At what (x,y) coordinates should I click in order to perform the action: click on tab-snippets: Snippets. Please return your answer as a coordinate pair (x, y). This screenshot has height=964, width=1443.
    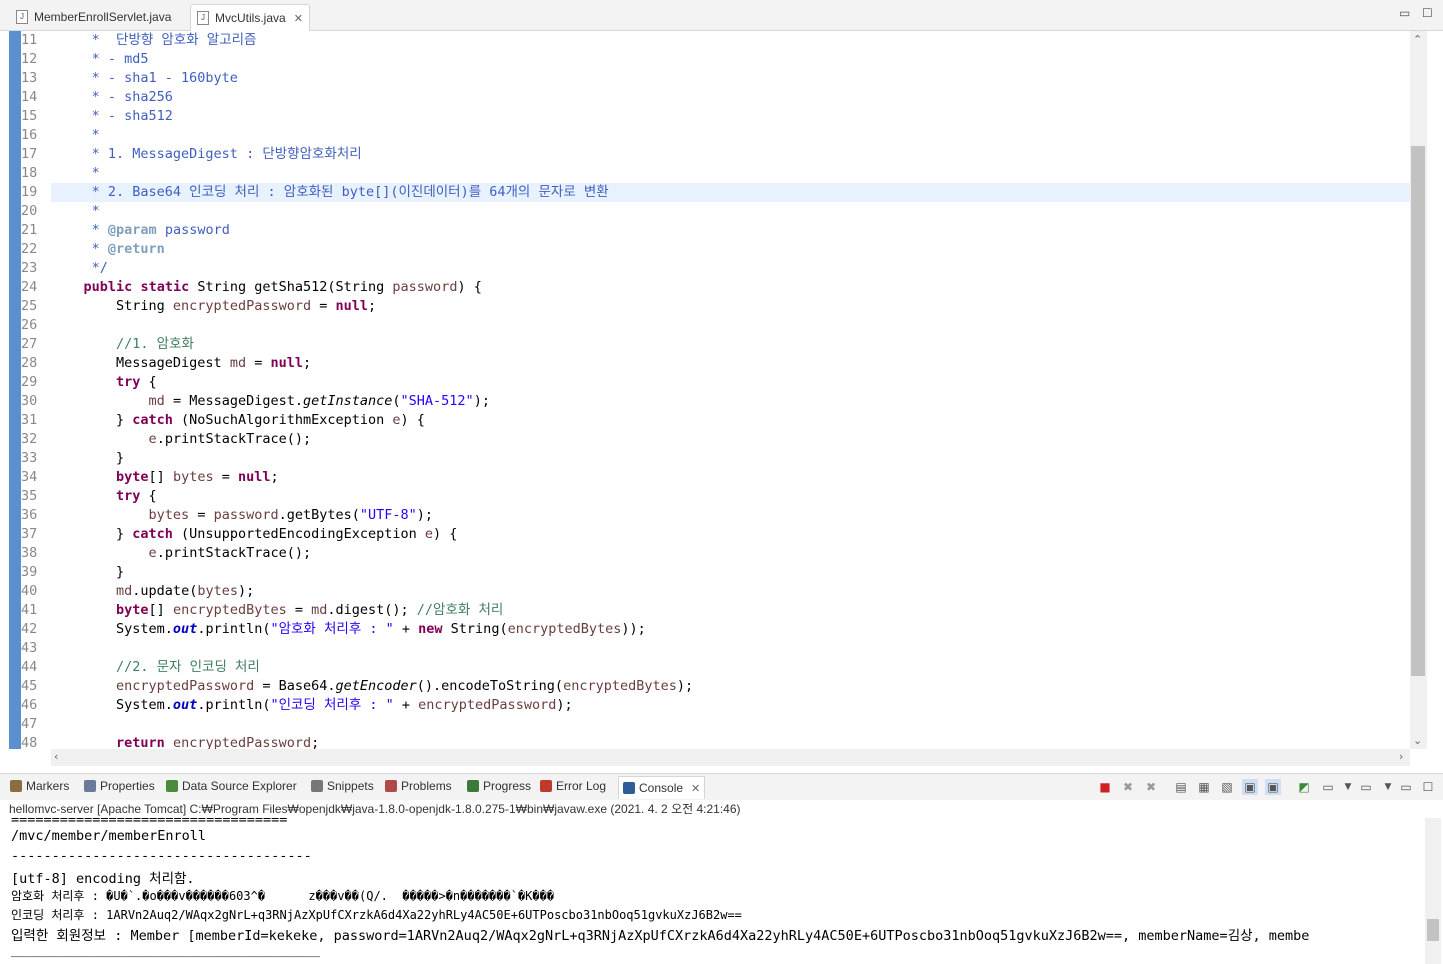
    Looking at the image, I should click on (342, 786).